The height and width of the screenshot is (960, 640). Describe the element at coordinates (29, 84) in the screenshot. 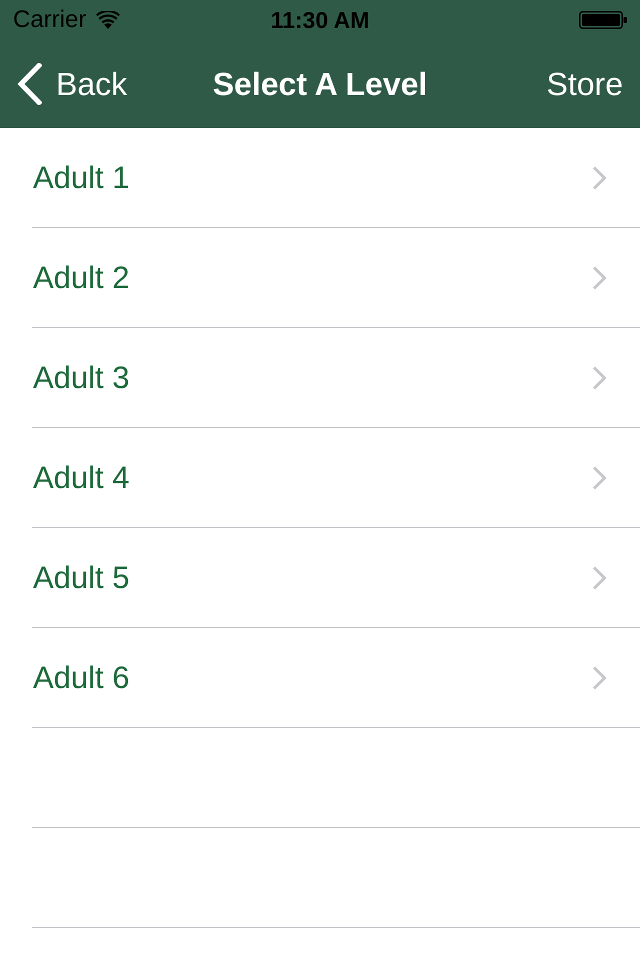

I see `chevron-left-icon` at that location.